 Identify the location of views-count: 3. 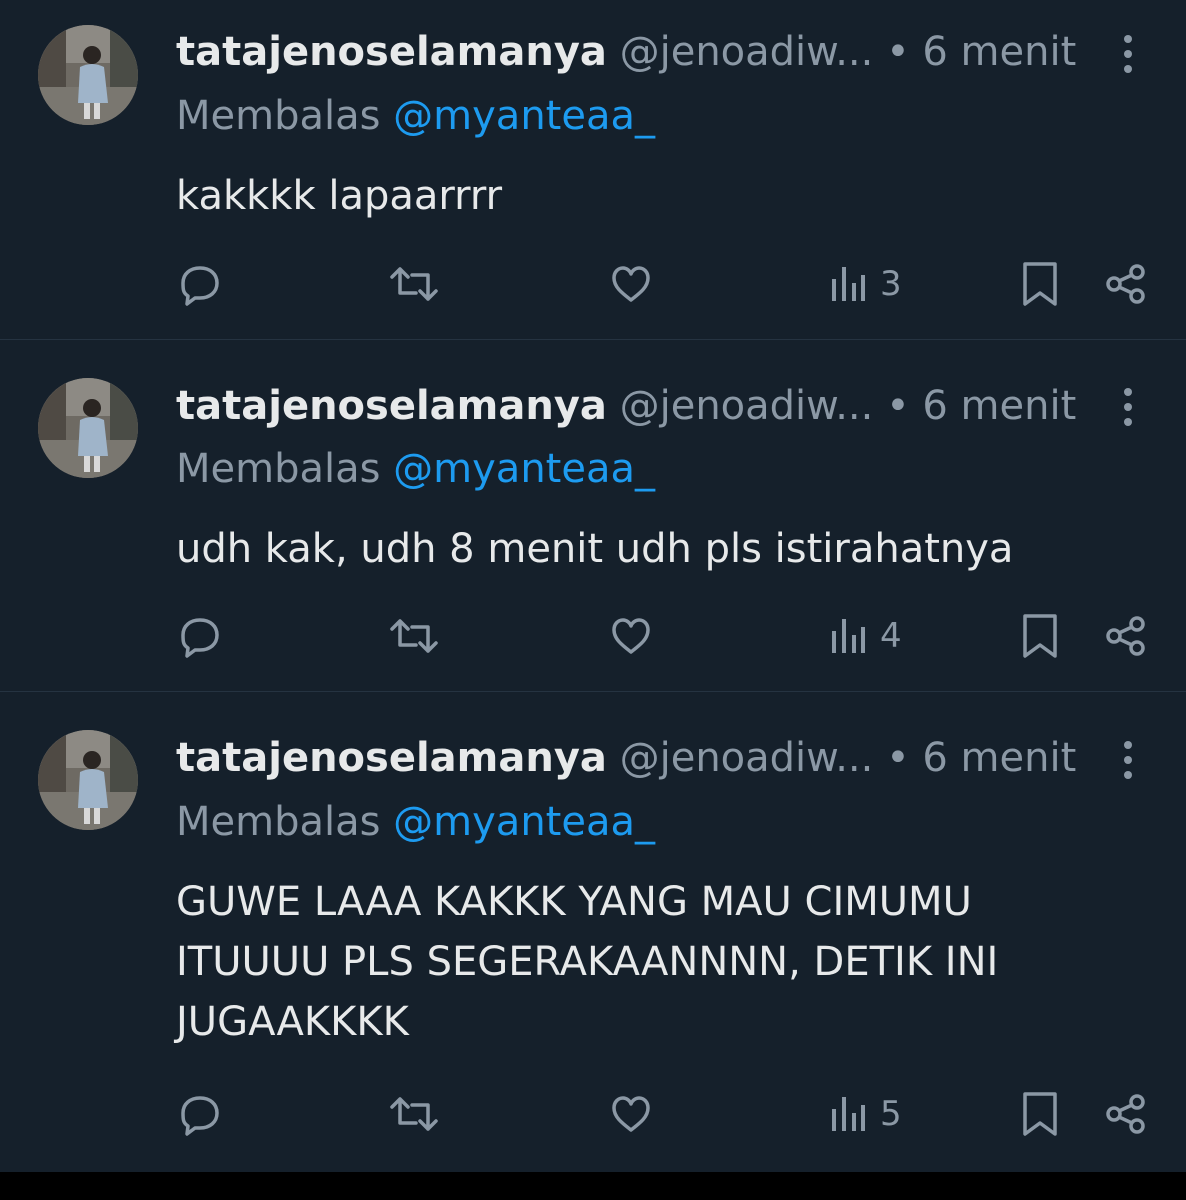
(891, 284).